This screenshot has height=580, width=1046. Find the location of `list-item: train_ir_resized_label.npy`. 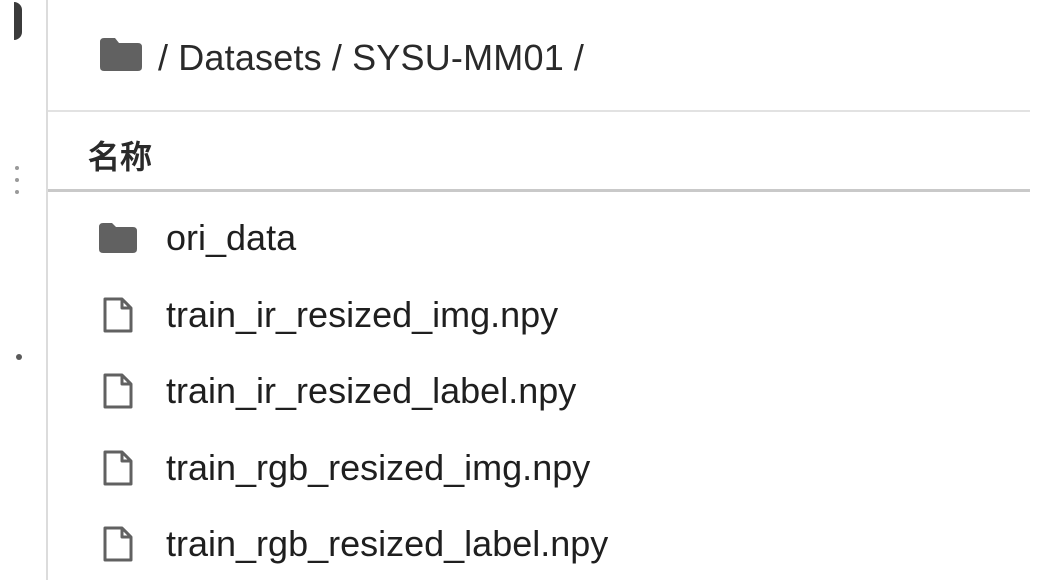

list-item: train_ir_resized_label.npy is located at coordinates (353, 391).